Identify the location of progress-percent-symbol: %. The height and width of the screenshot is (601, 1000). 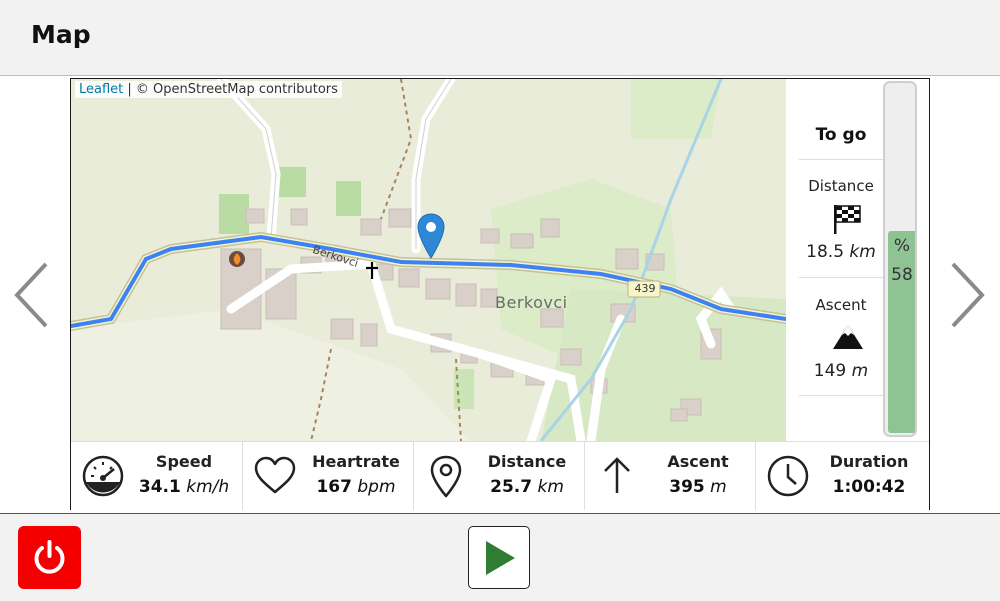
(902, 246).